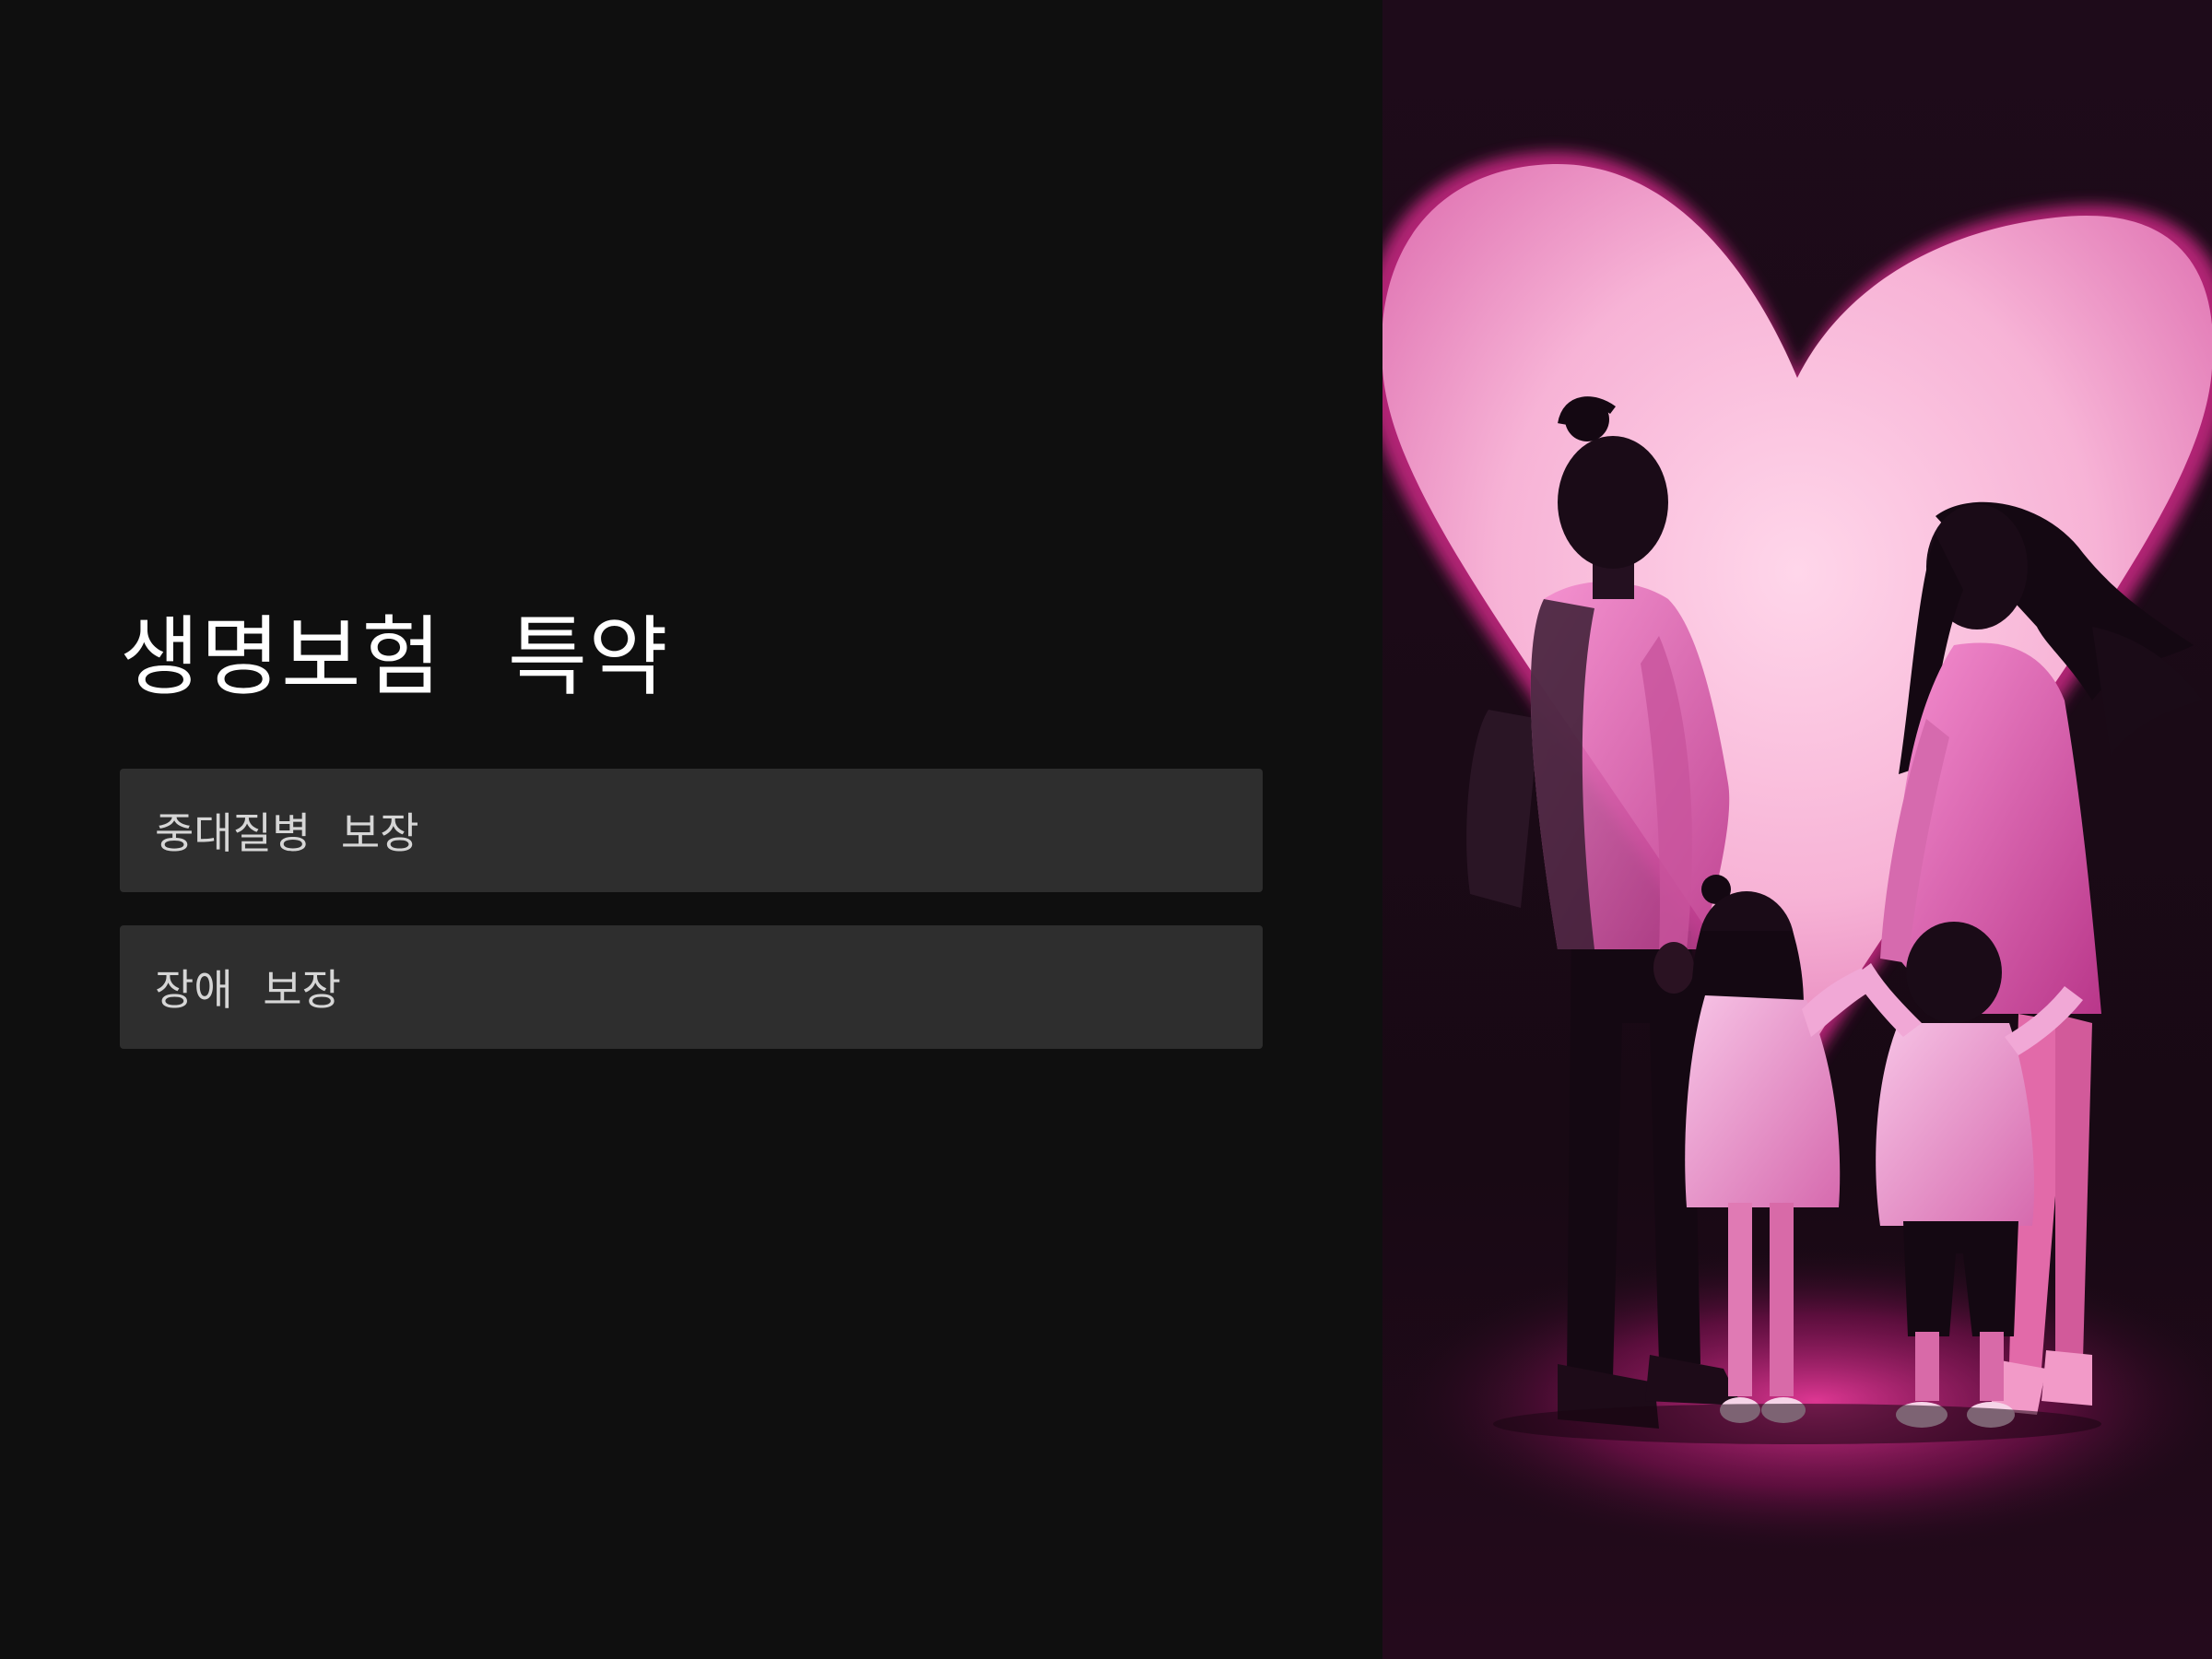  I want to click on option-critical-illness-coverage: 중대질병 보장, so click(691, 830).